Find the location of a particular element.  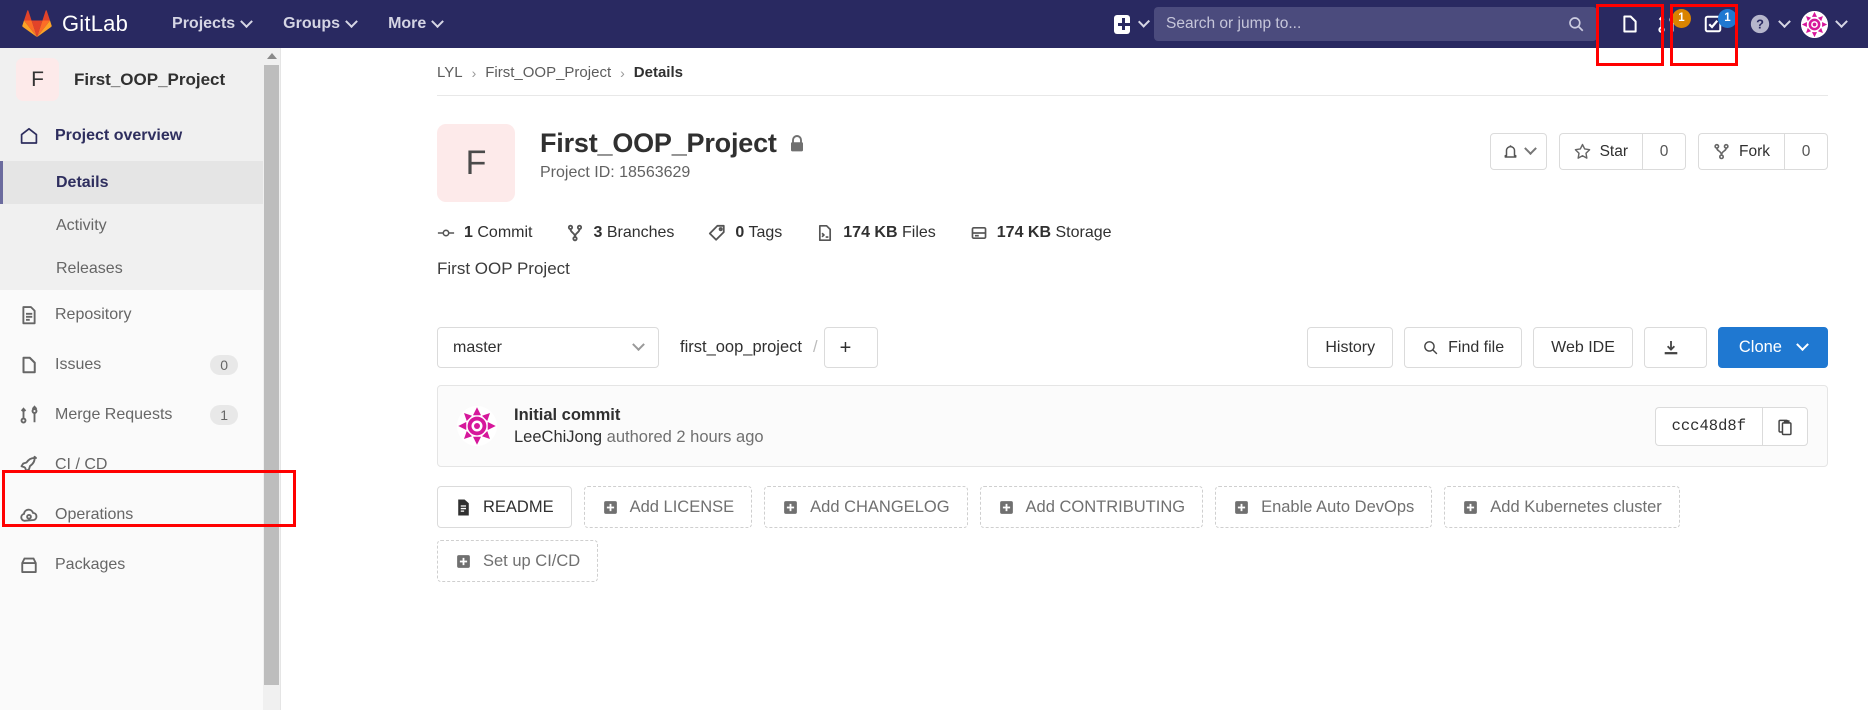

breadcrumb: LYL › First_OOP_Project › Details is located at coordinates (1074, 71).